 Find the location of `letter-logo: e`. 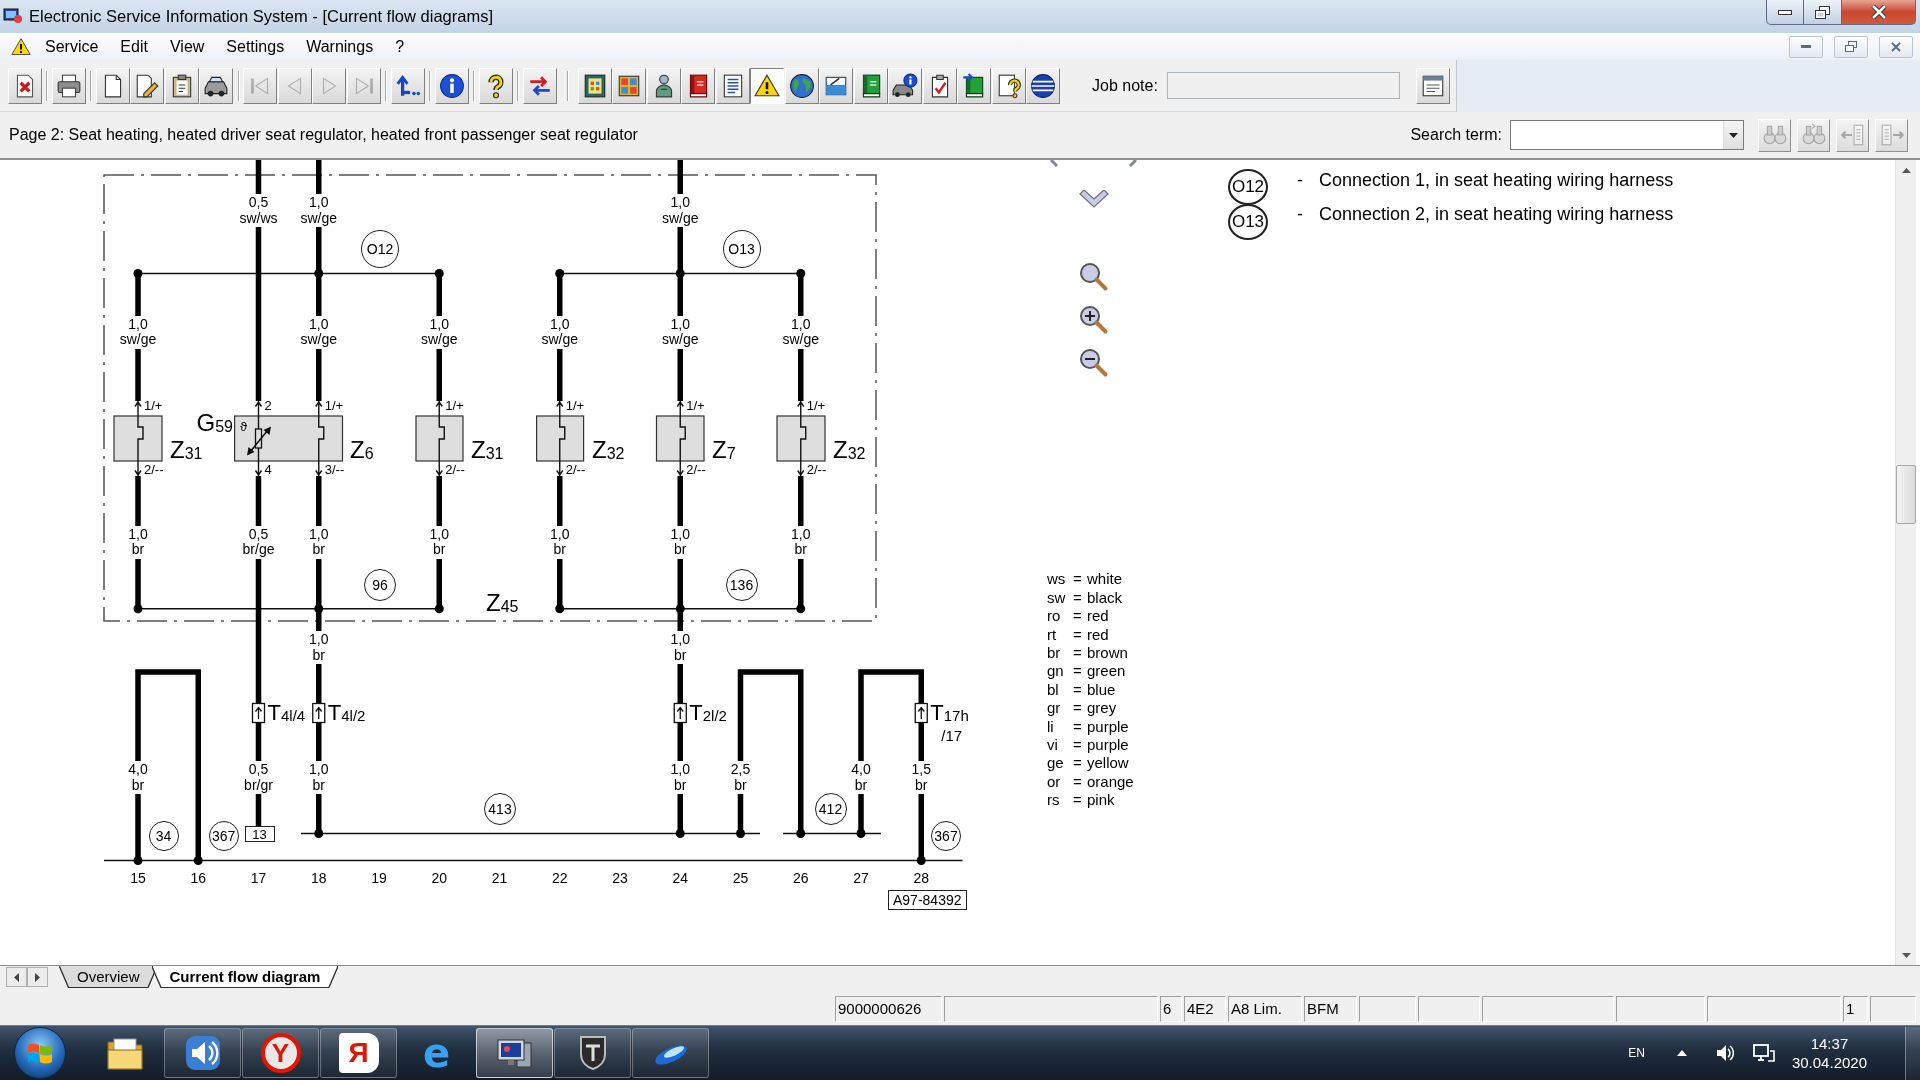

letter-logo: e is located at coordinates (436, 1053).